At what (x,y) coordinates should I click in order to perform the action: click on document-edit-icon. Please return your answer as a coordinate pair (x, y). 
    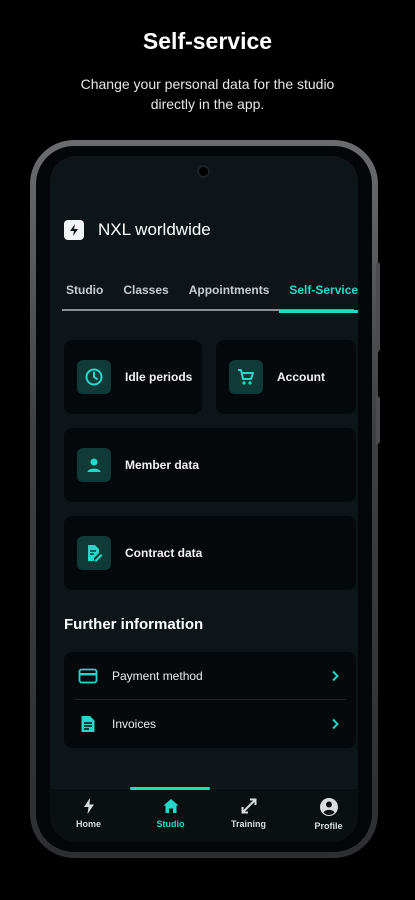
    Looking at the image, I should click on (95, 553).